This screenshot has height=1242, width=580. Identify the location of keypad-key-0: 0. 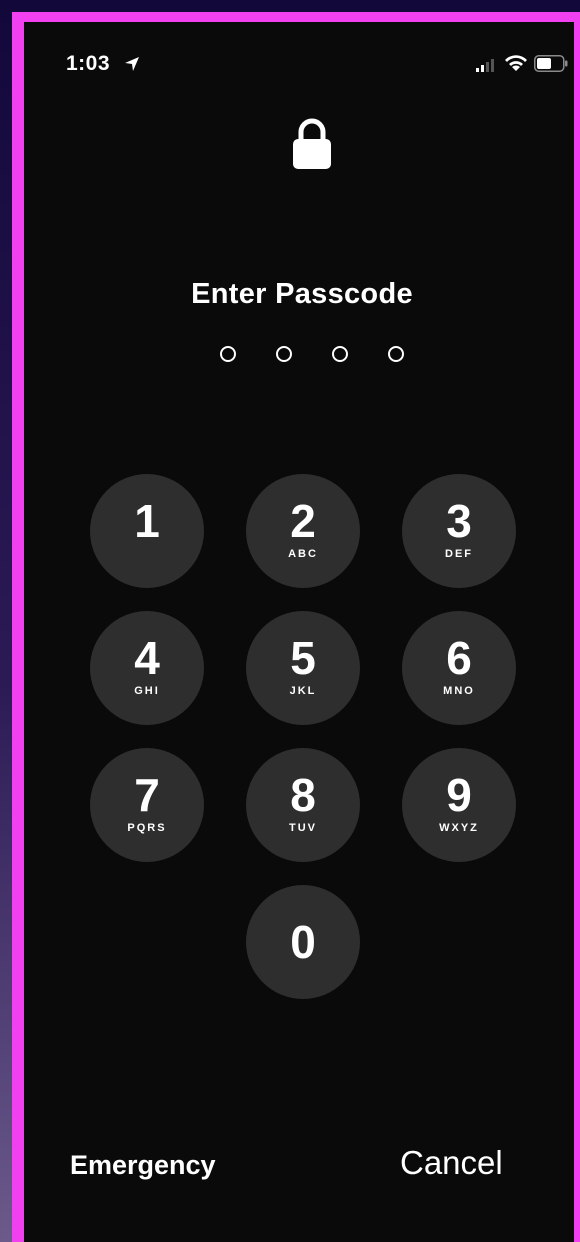
(303, 942).